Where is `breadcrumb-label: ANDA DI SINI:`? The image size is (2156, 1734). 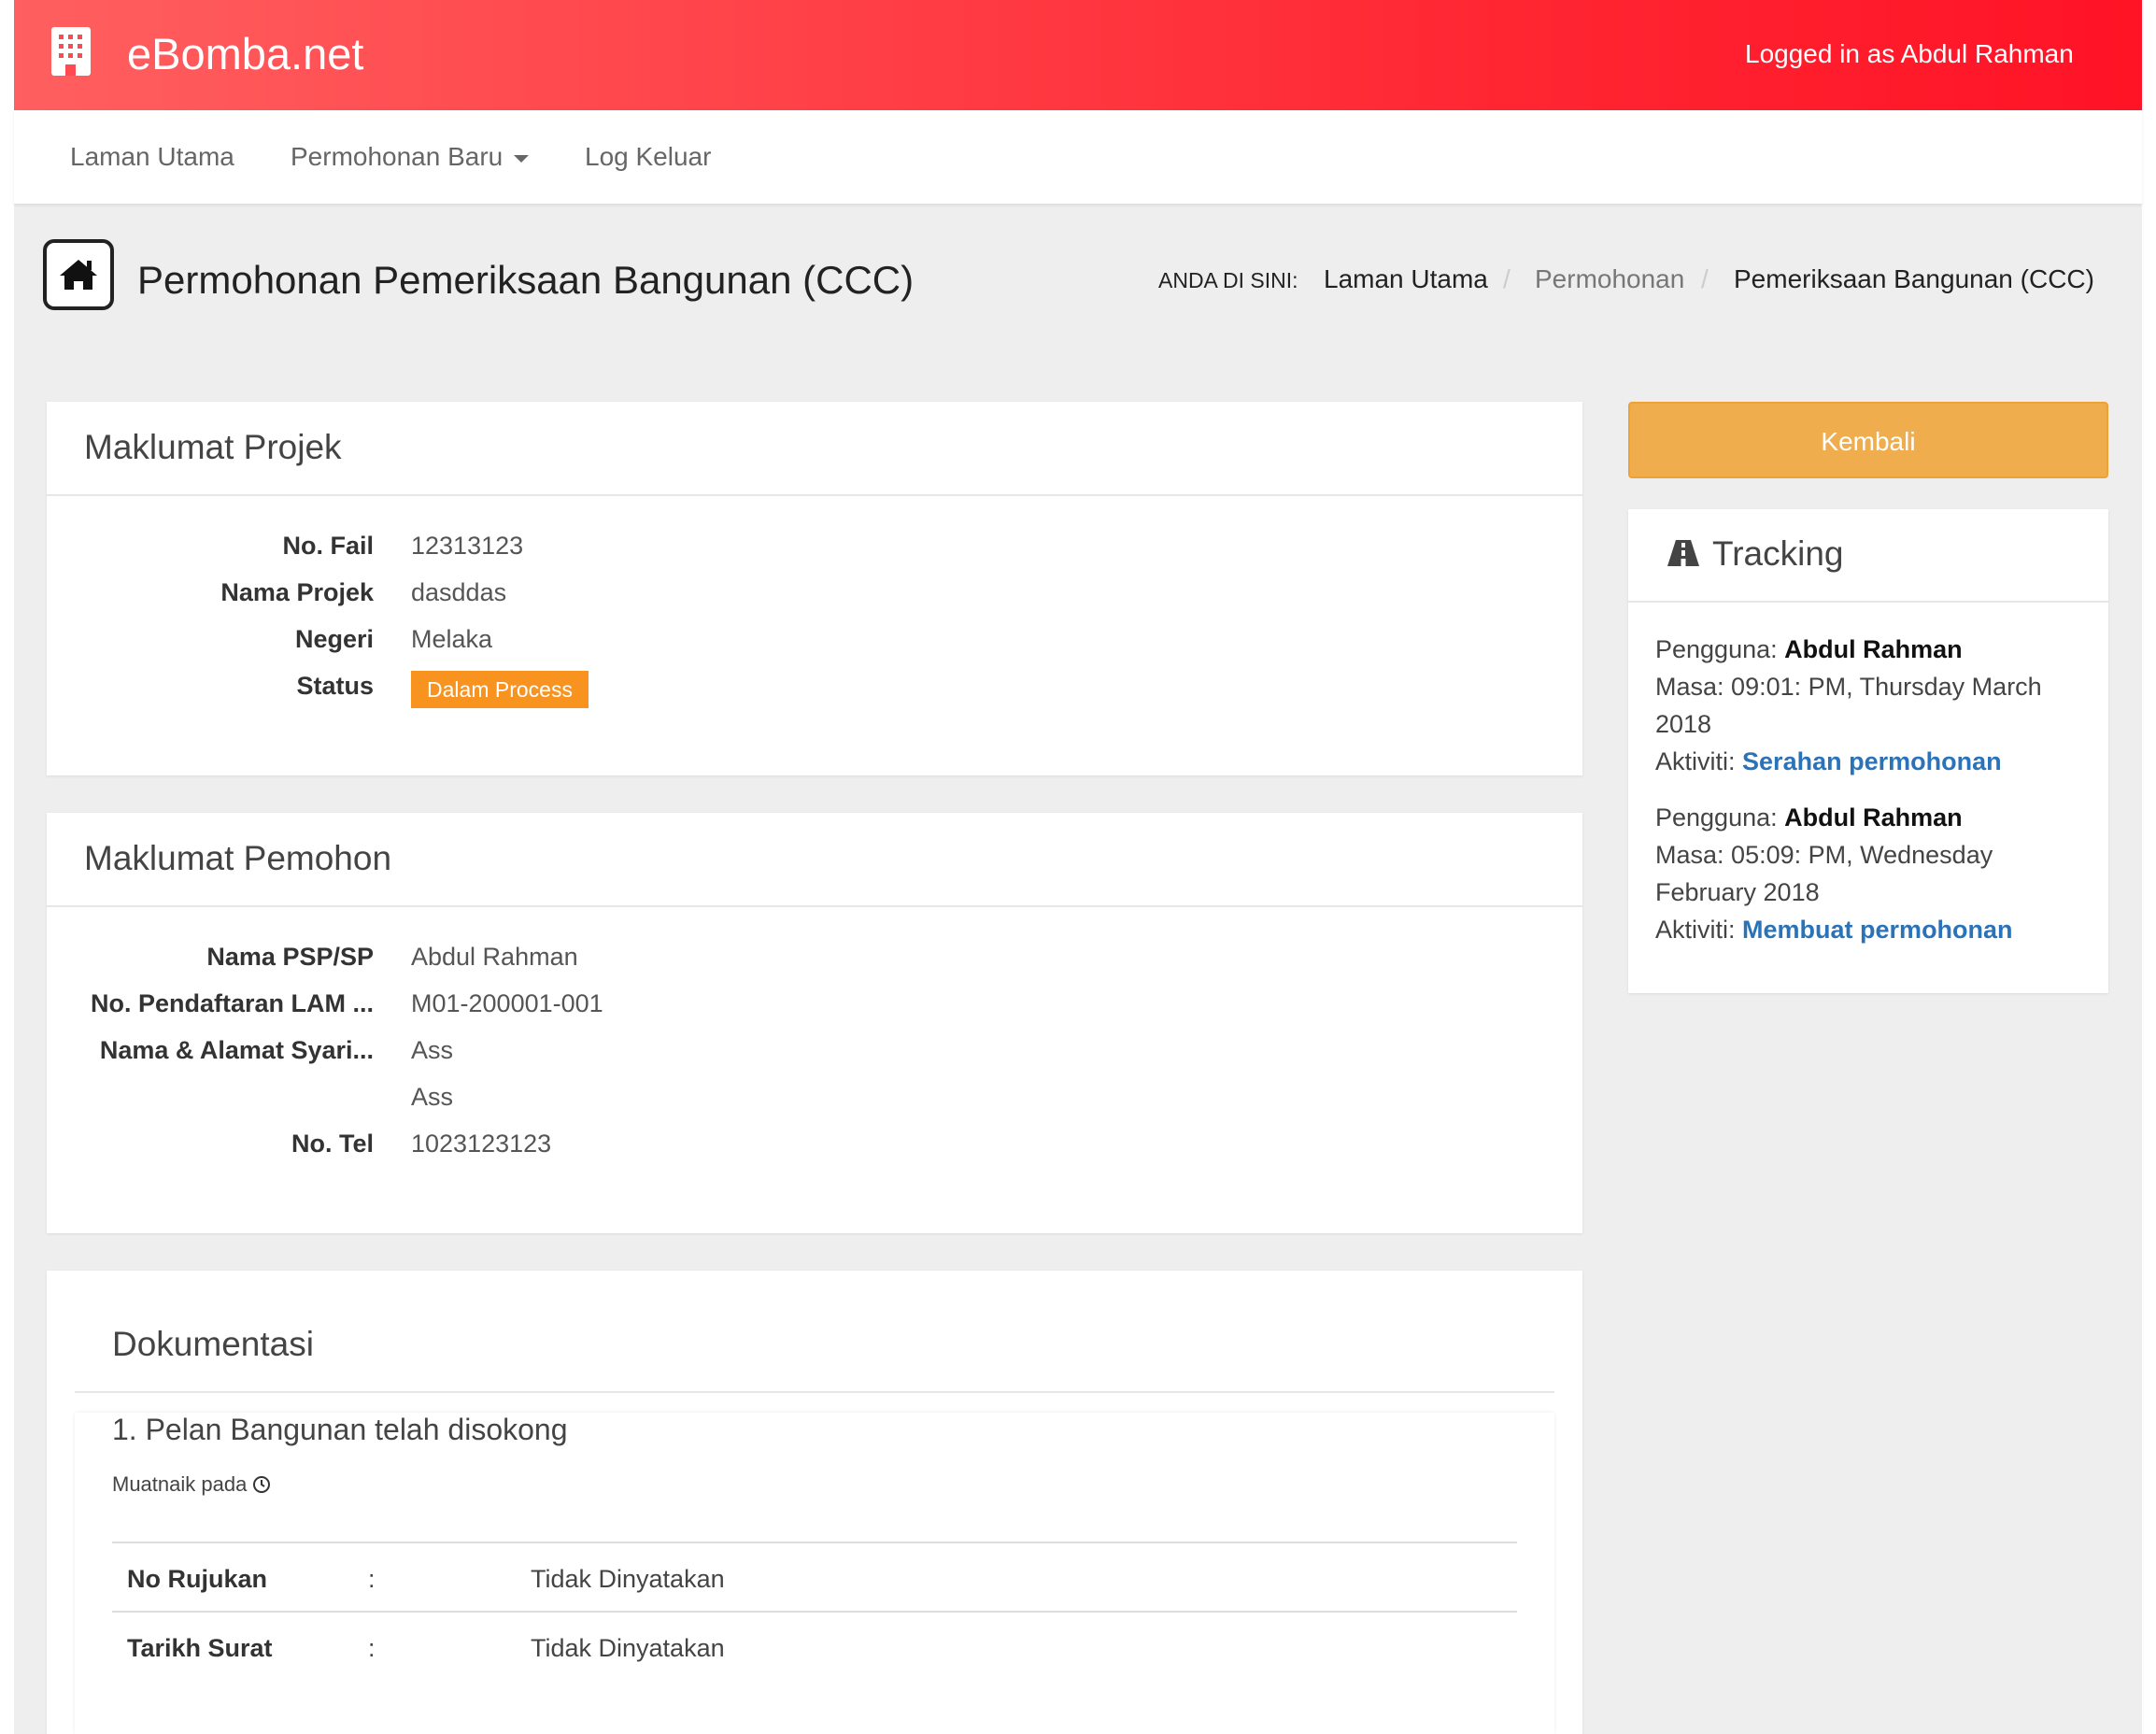 breadcrumb-label: ANDA DI SINI: is located at coordinates (1228, 280).